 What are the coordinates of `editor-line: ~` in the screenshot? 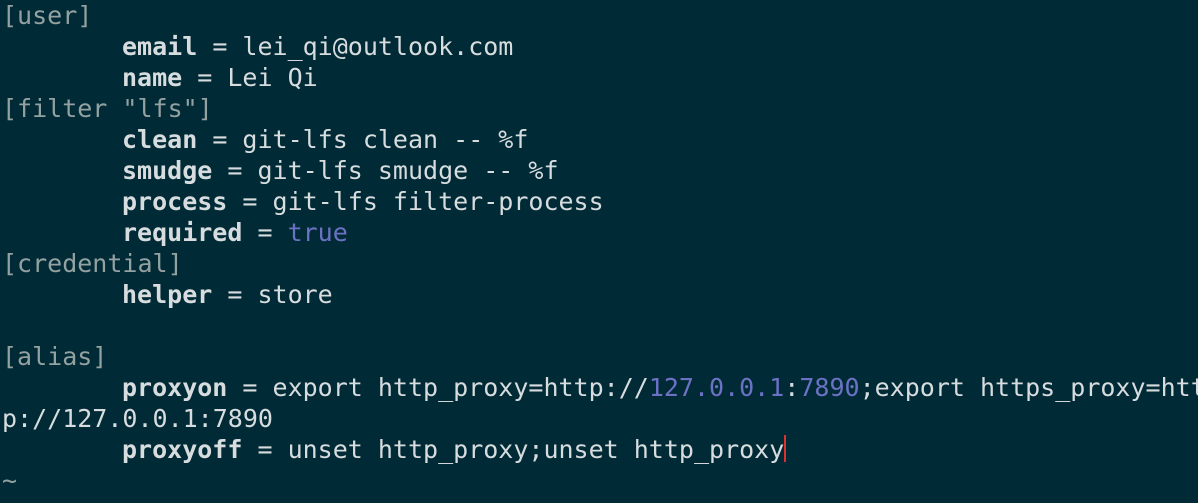 It's located at (9, 480).